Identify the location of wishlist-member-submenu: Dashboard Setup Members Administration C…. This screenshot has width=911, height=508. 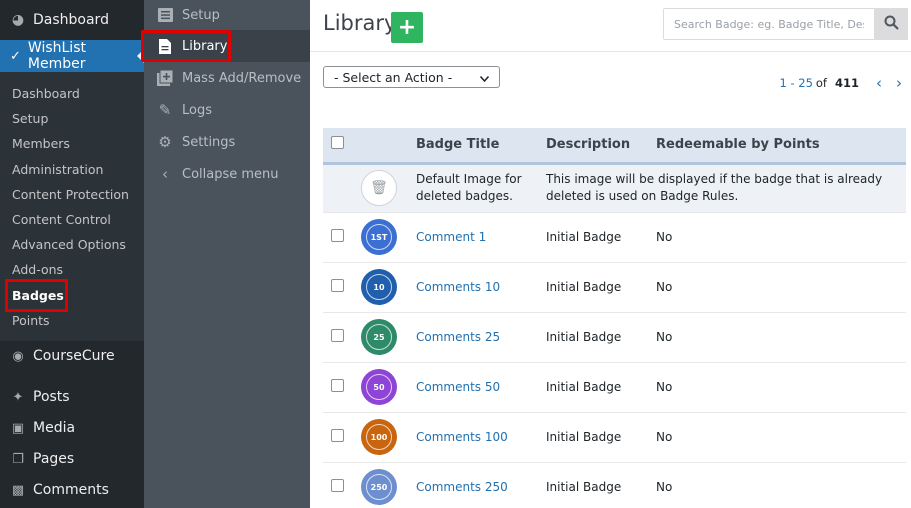
(72, 206).